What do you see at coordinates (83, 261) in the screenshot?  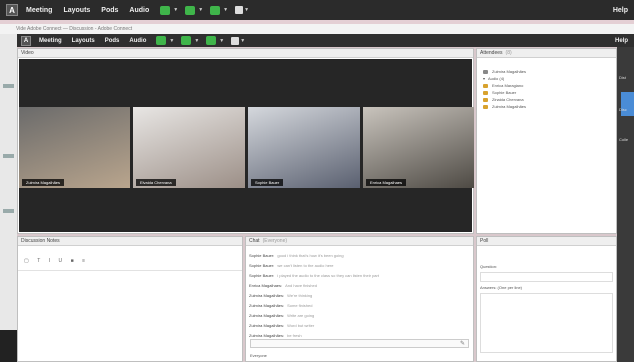 I see `list-icon: ≡` at bounding box center [83, 261].